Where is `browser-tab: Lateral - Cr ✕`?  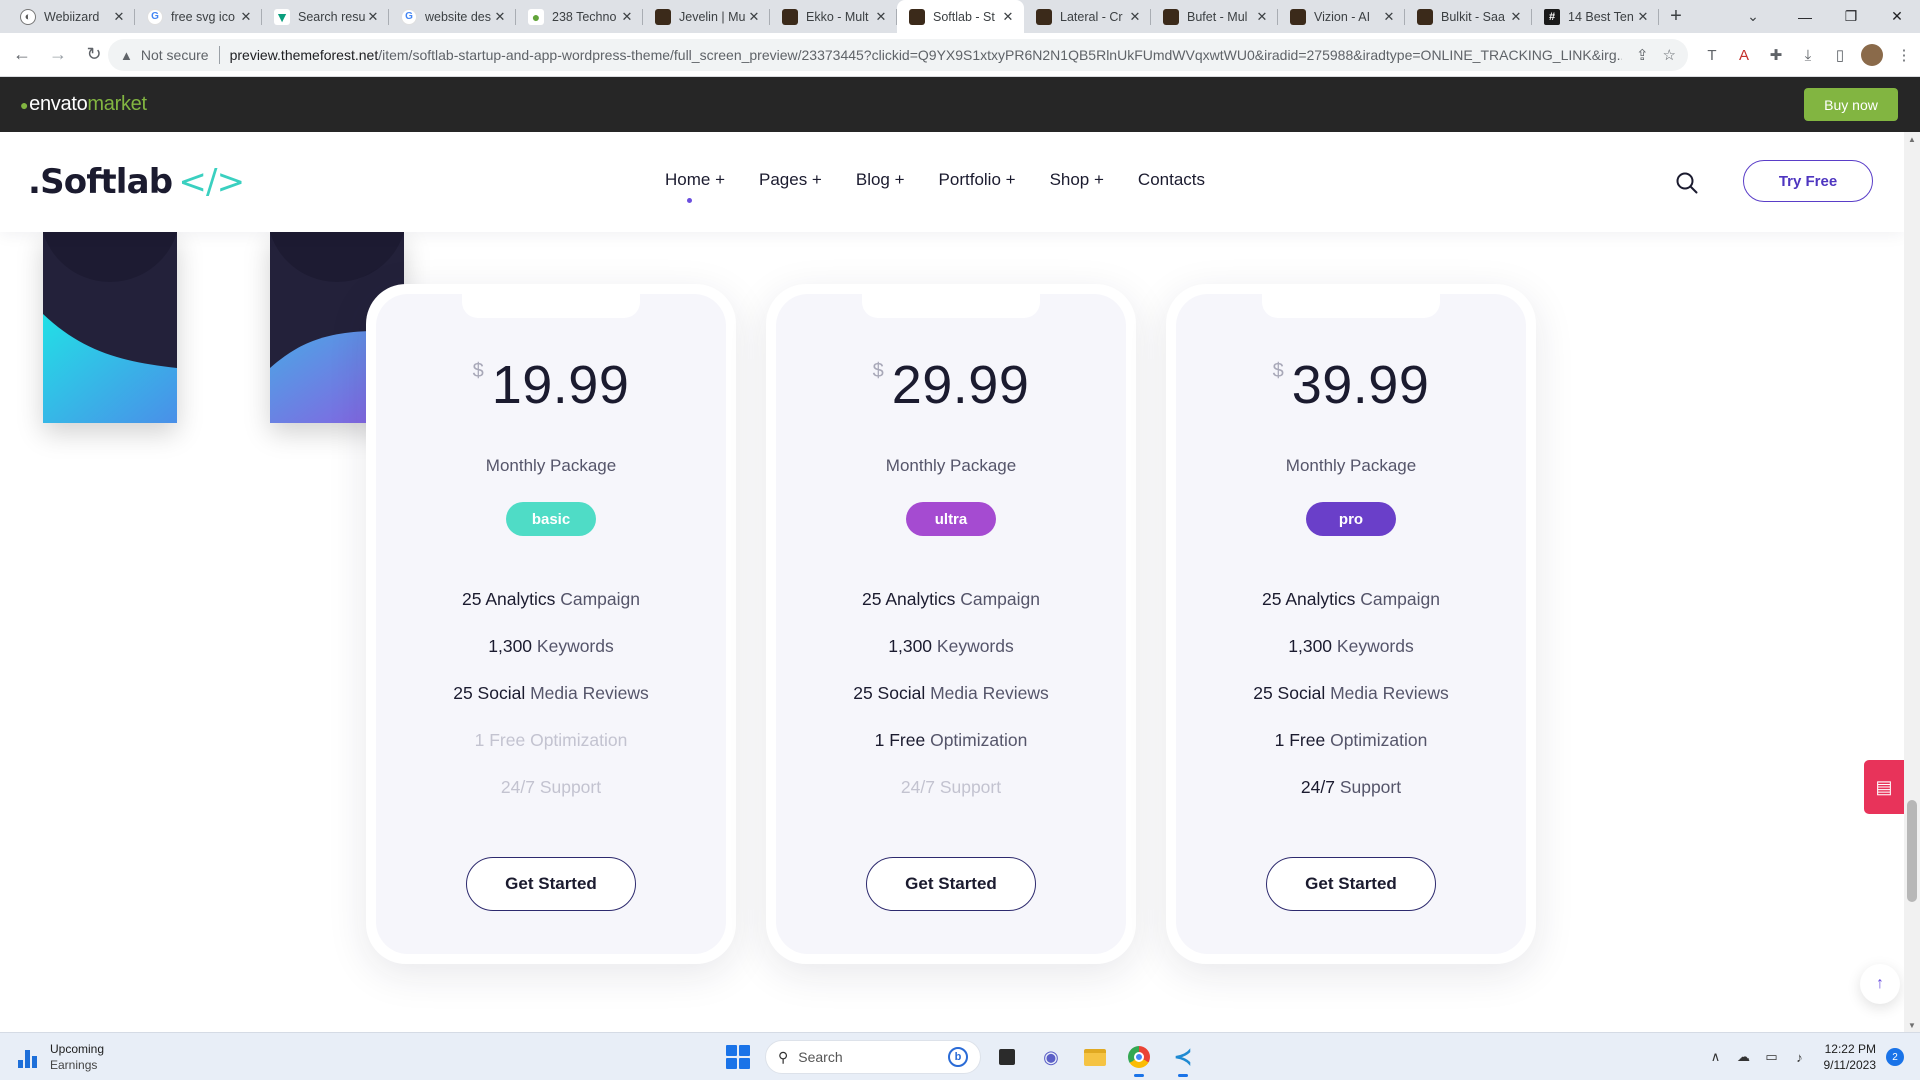 browser-tab: Lateral - Cr ✕ is located at coordinates (1087, 16).